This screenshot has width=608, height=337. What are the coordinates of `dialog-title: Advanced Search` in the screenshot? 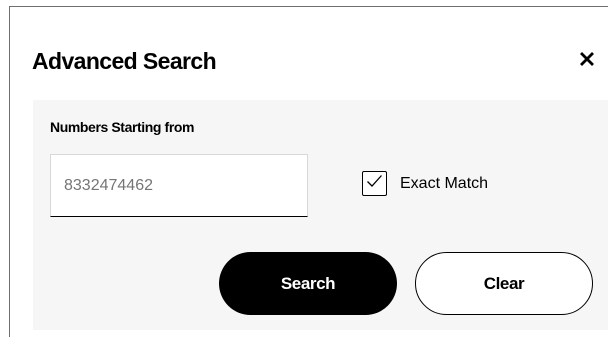 It's located at (124, 61).